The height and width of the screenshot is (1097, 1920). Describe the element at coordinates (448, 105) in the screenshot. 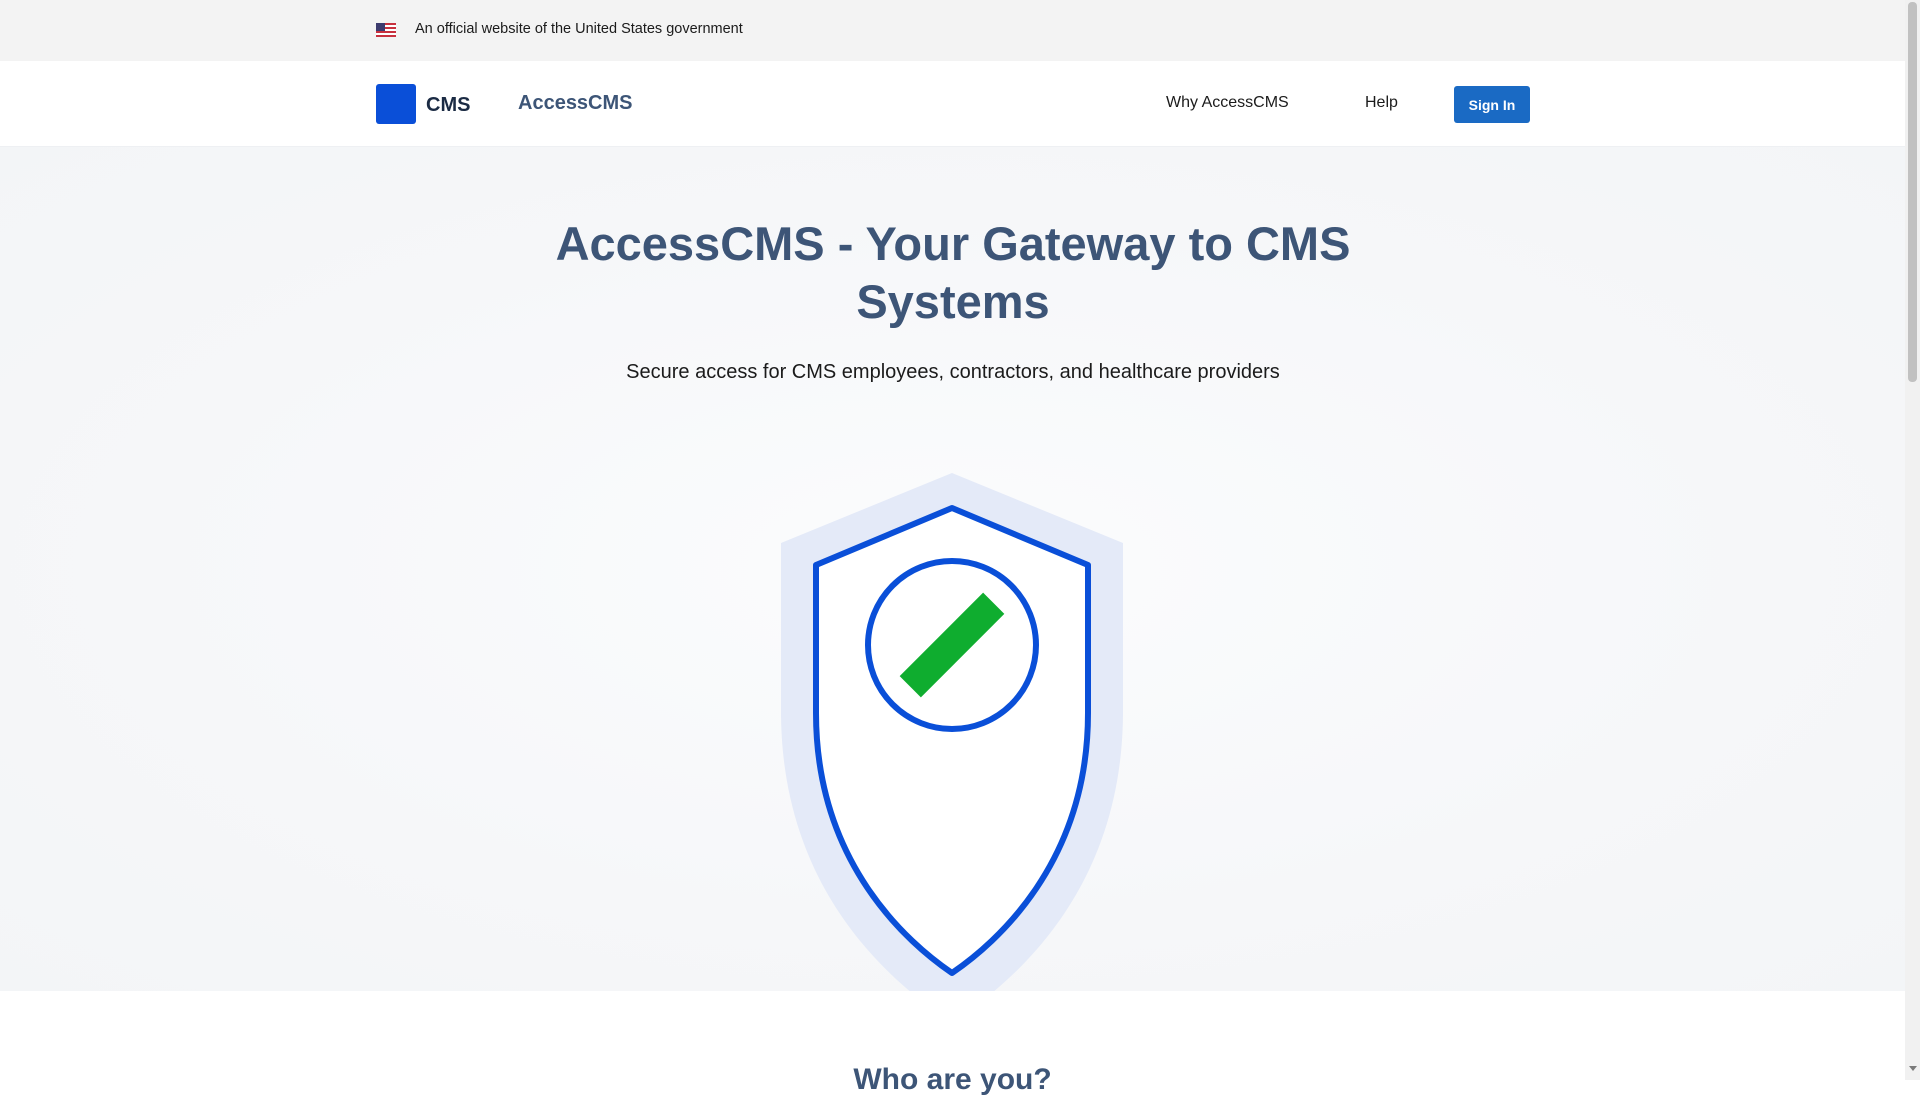

I see `cms-logo-text: CMS` at that location.